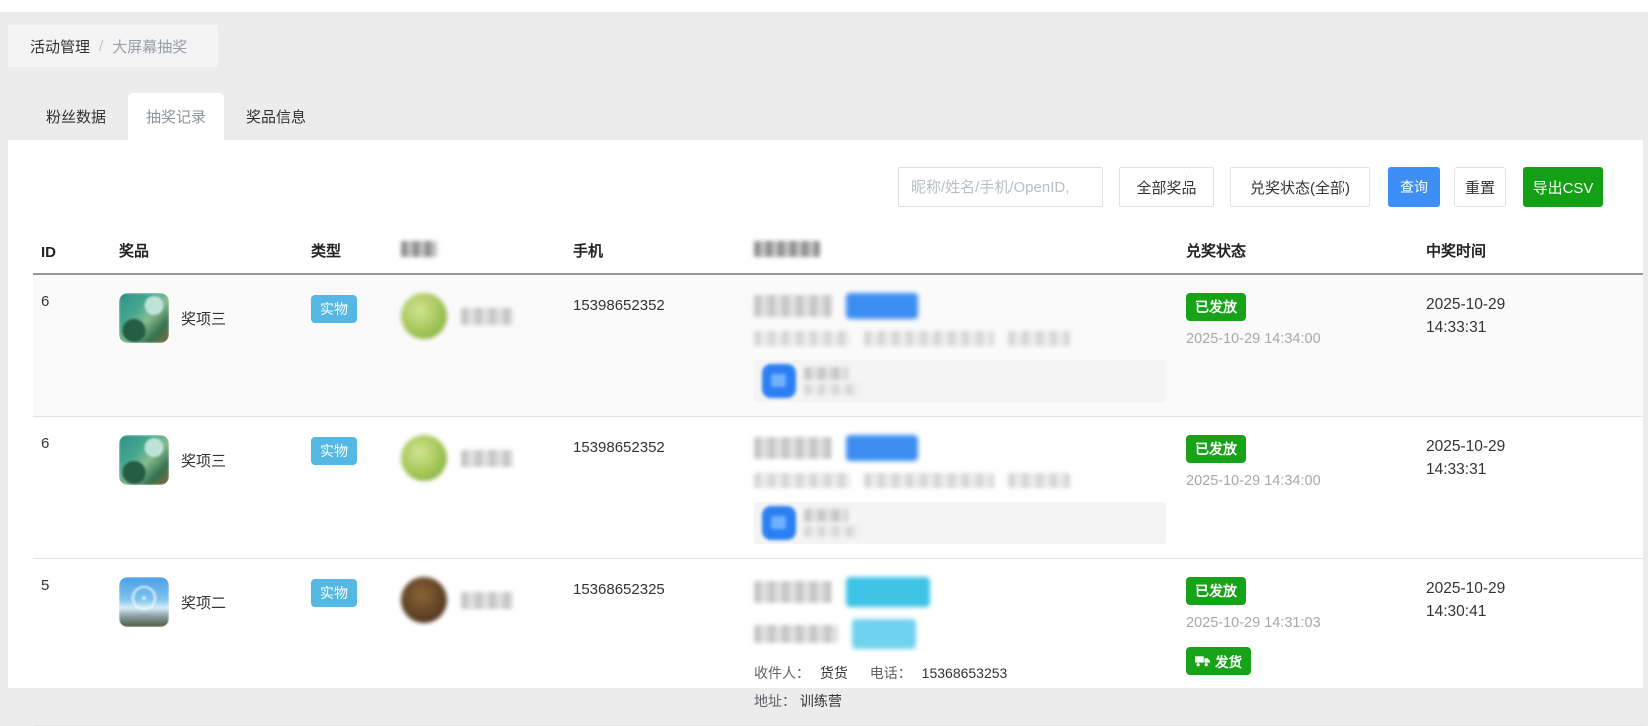 This screenshot has height=726, width=1648. I want to click on address-value: 训练营, so click(820, 701).